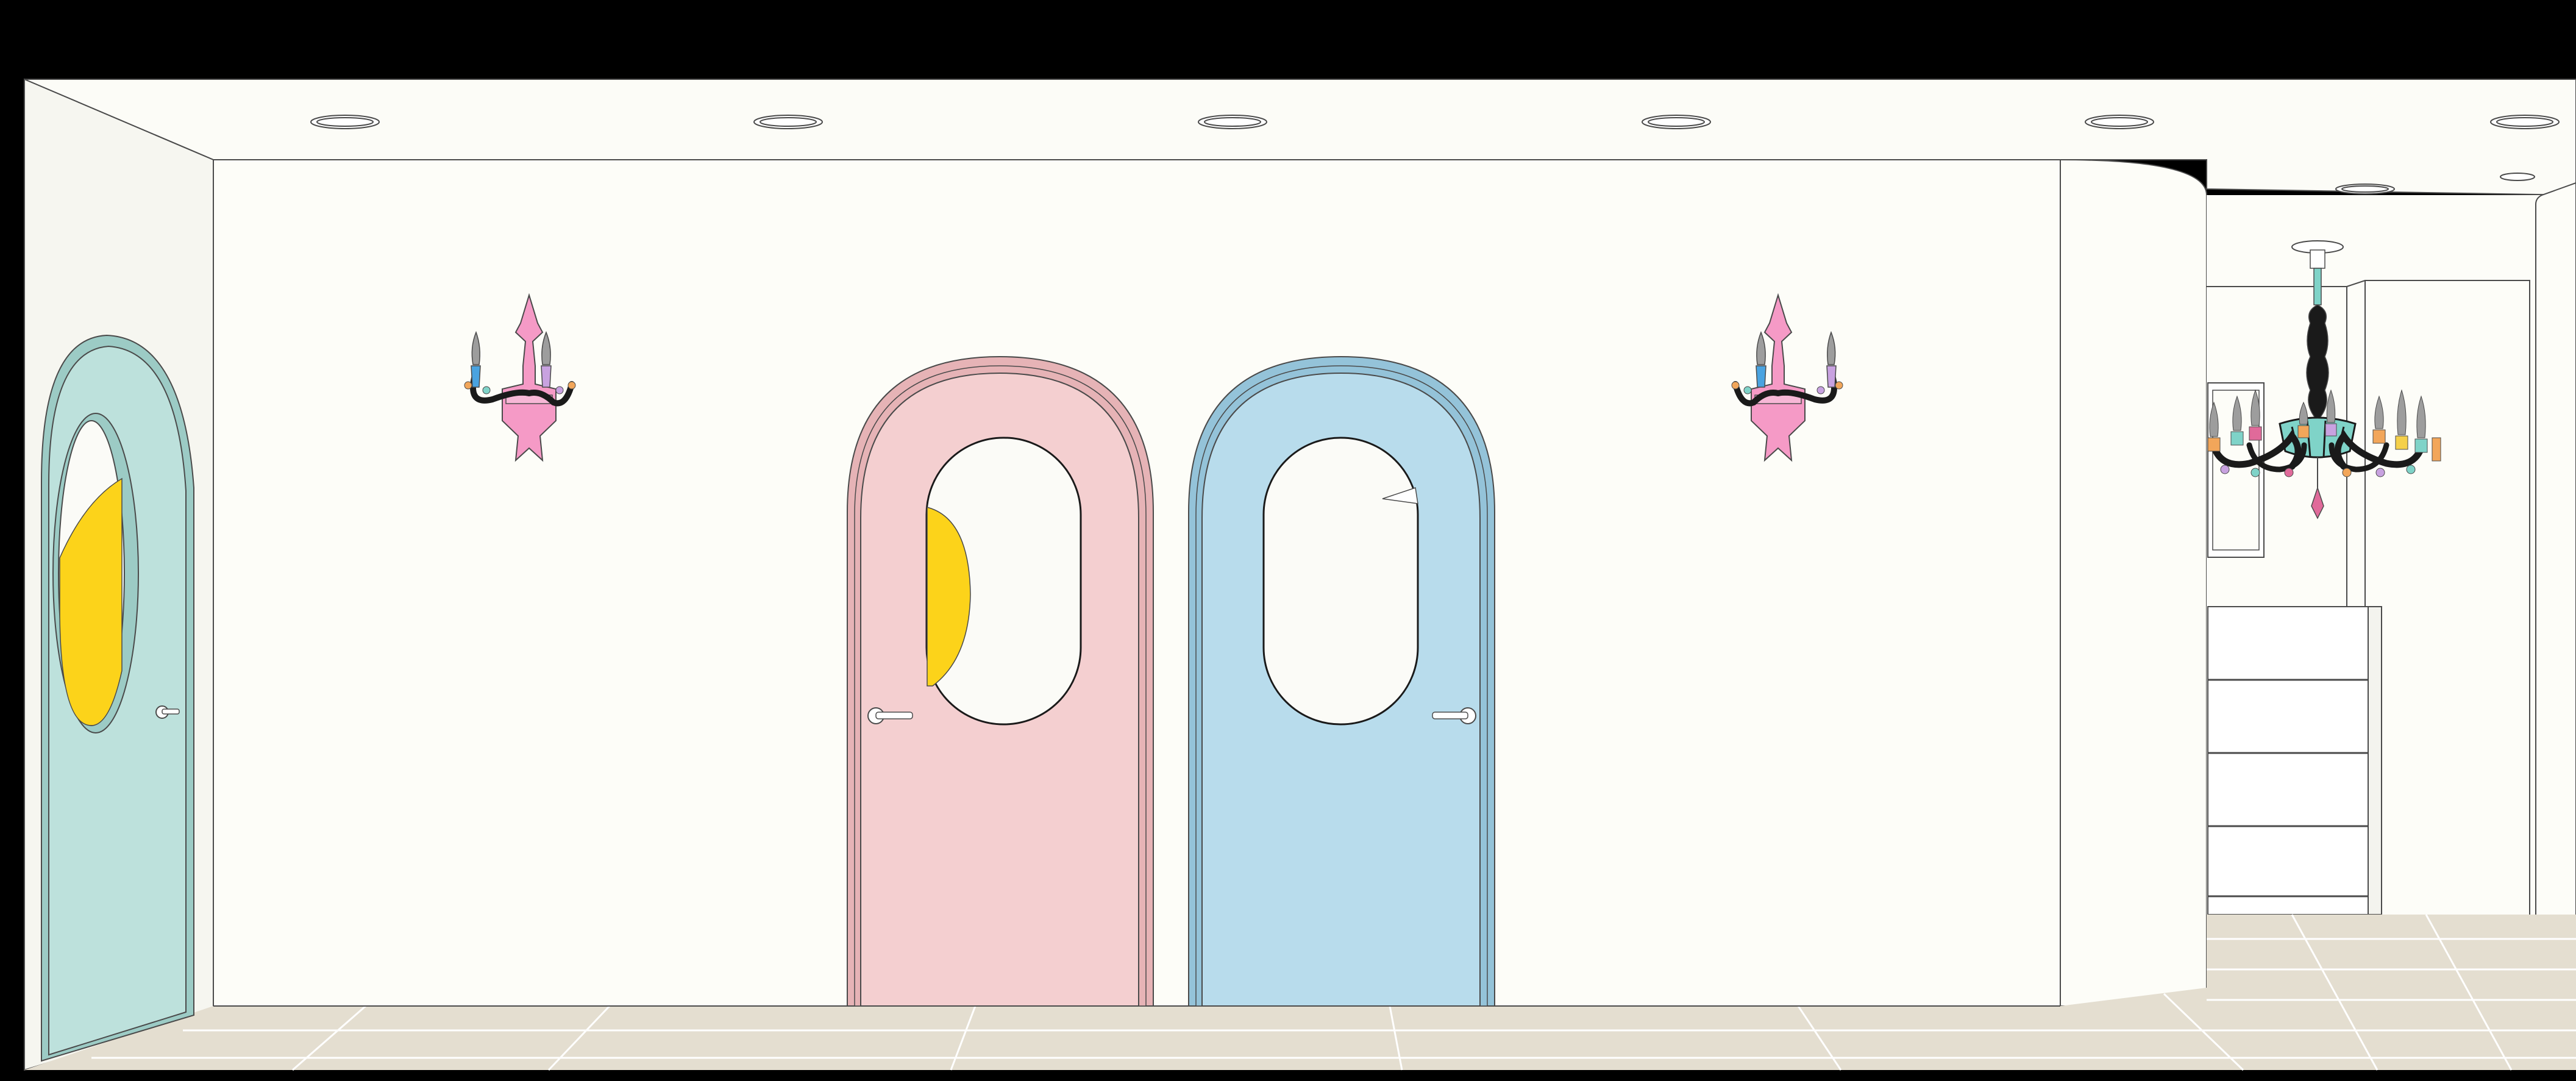 This screenshot has height=1081, width=2576. I want to click on pink-door, so click(1000, 681).